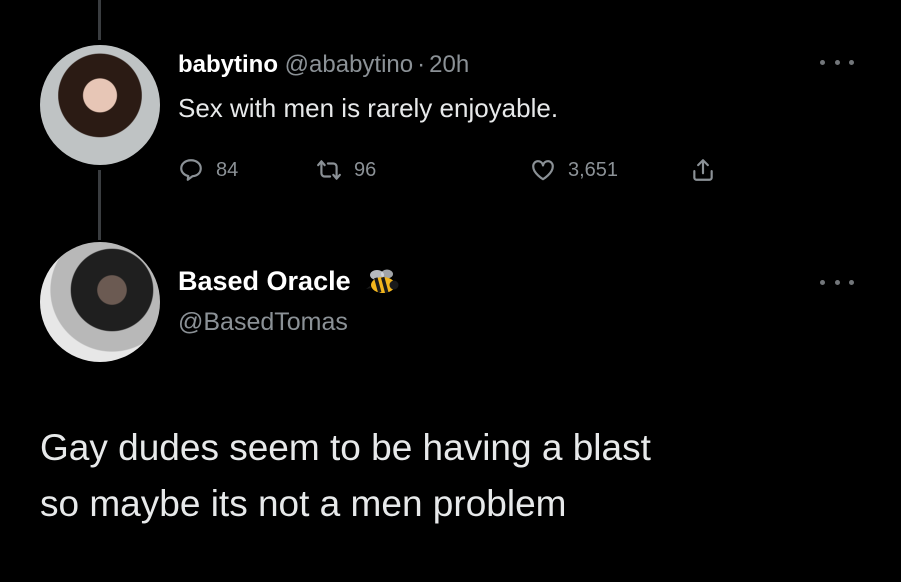 The width and height of the screenshot is (901, 582). I want to click on like-button: 3,651, so click(574, 170).